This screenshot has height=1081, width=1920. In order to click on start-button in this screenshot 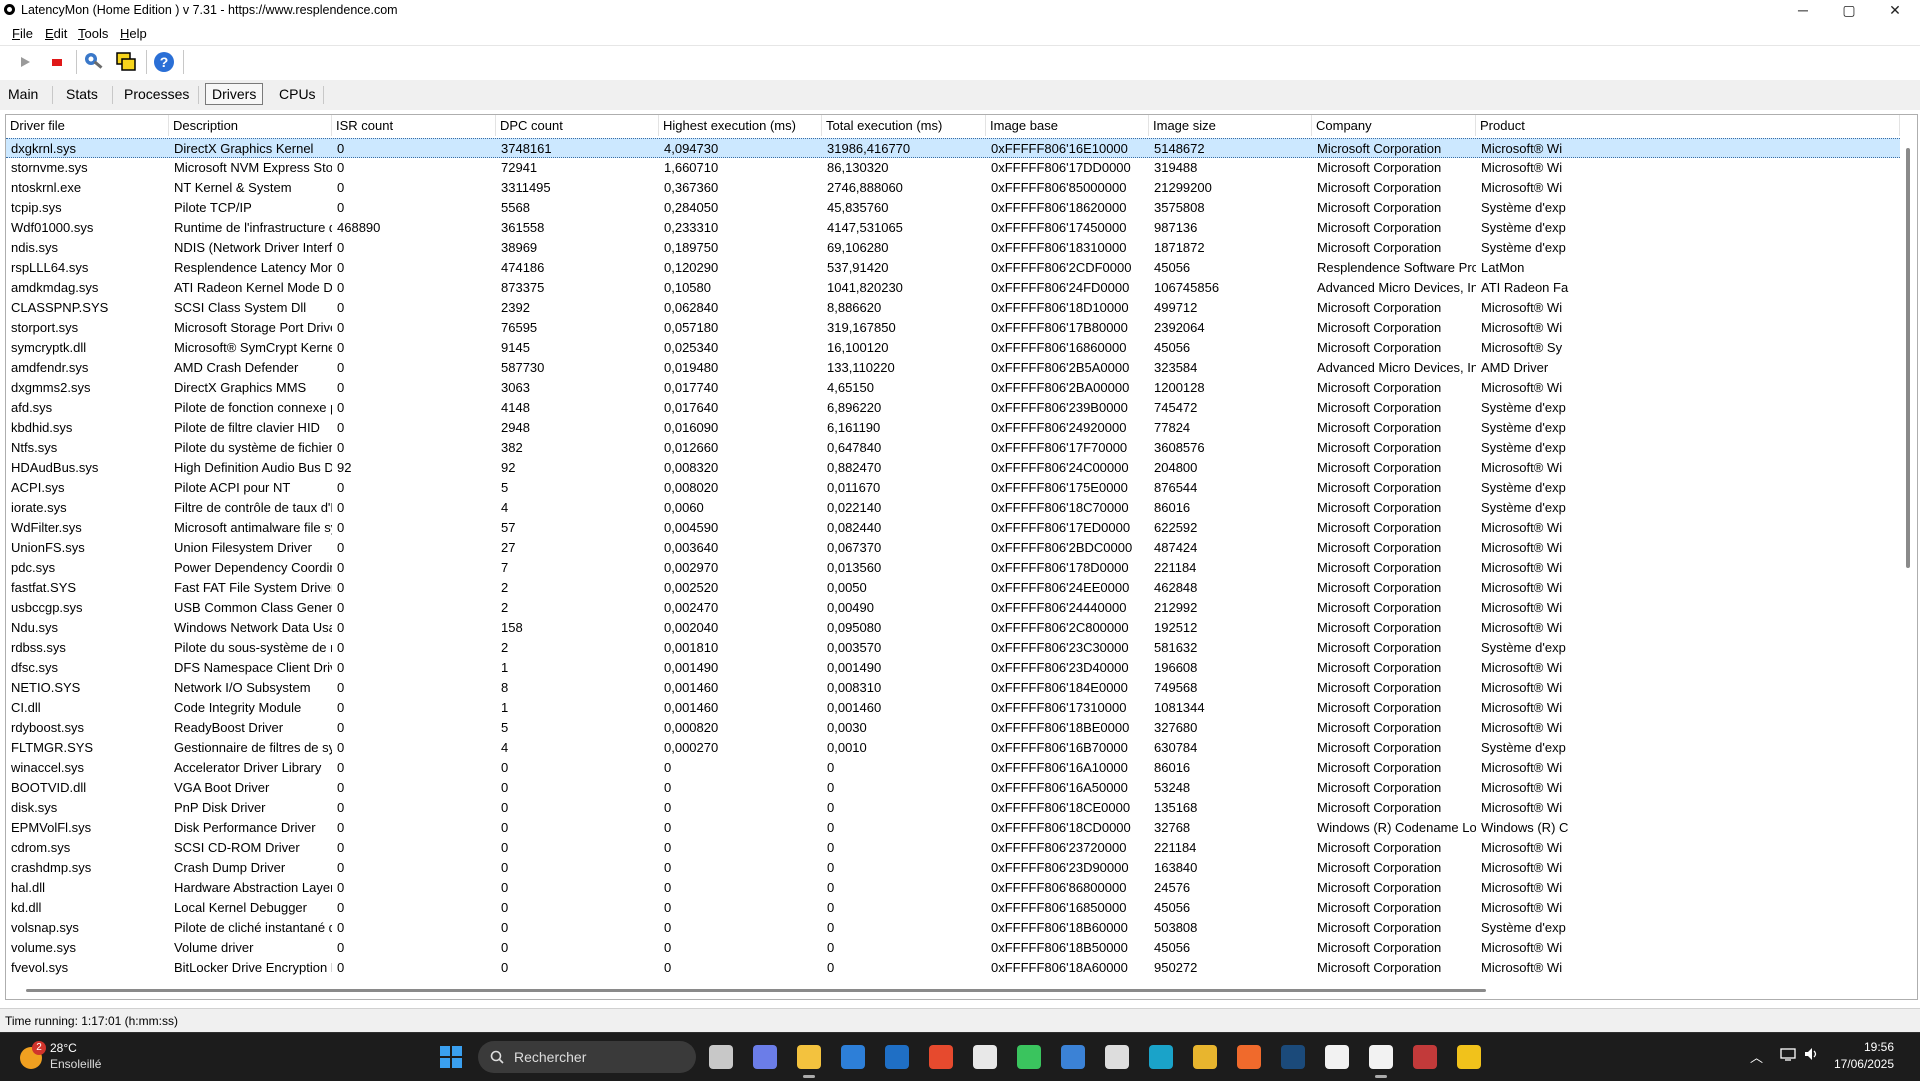, I will do `click(451, 1057)`.